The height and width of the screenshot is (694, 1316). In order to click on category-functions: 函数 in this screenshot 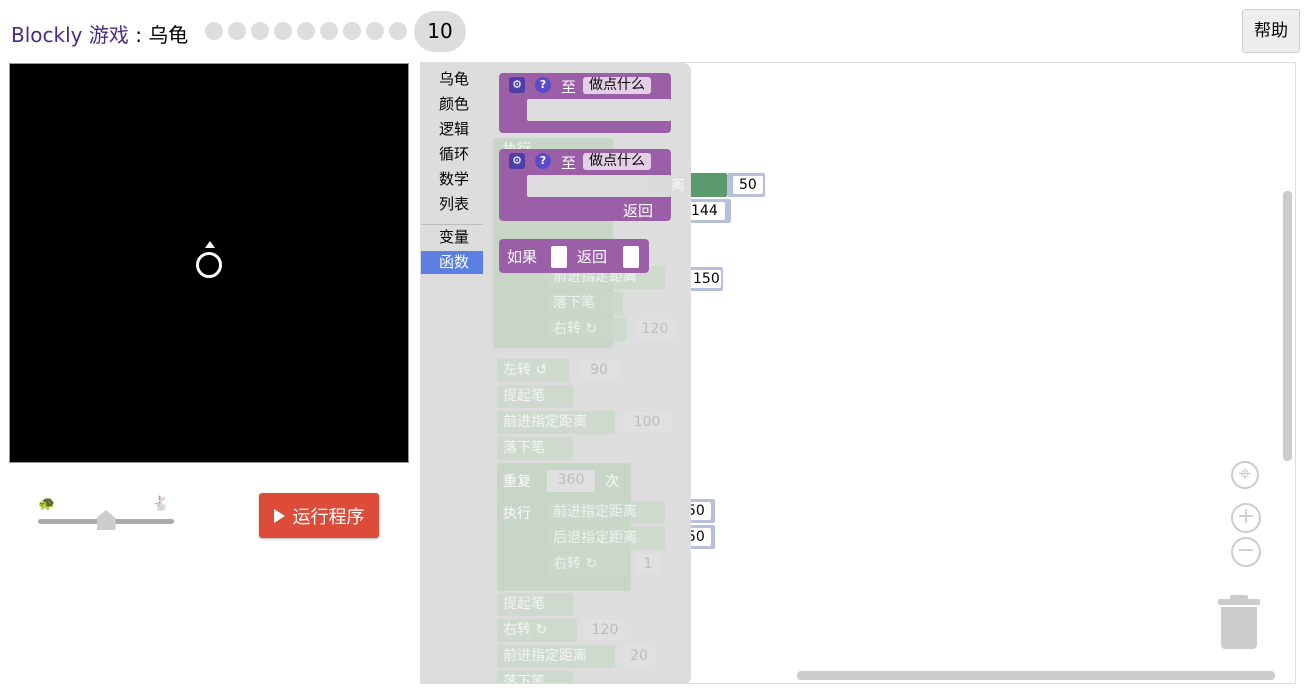, I will do `click(452, 262)`.